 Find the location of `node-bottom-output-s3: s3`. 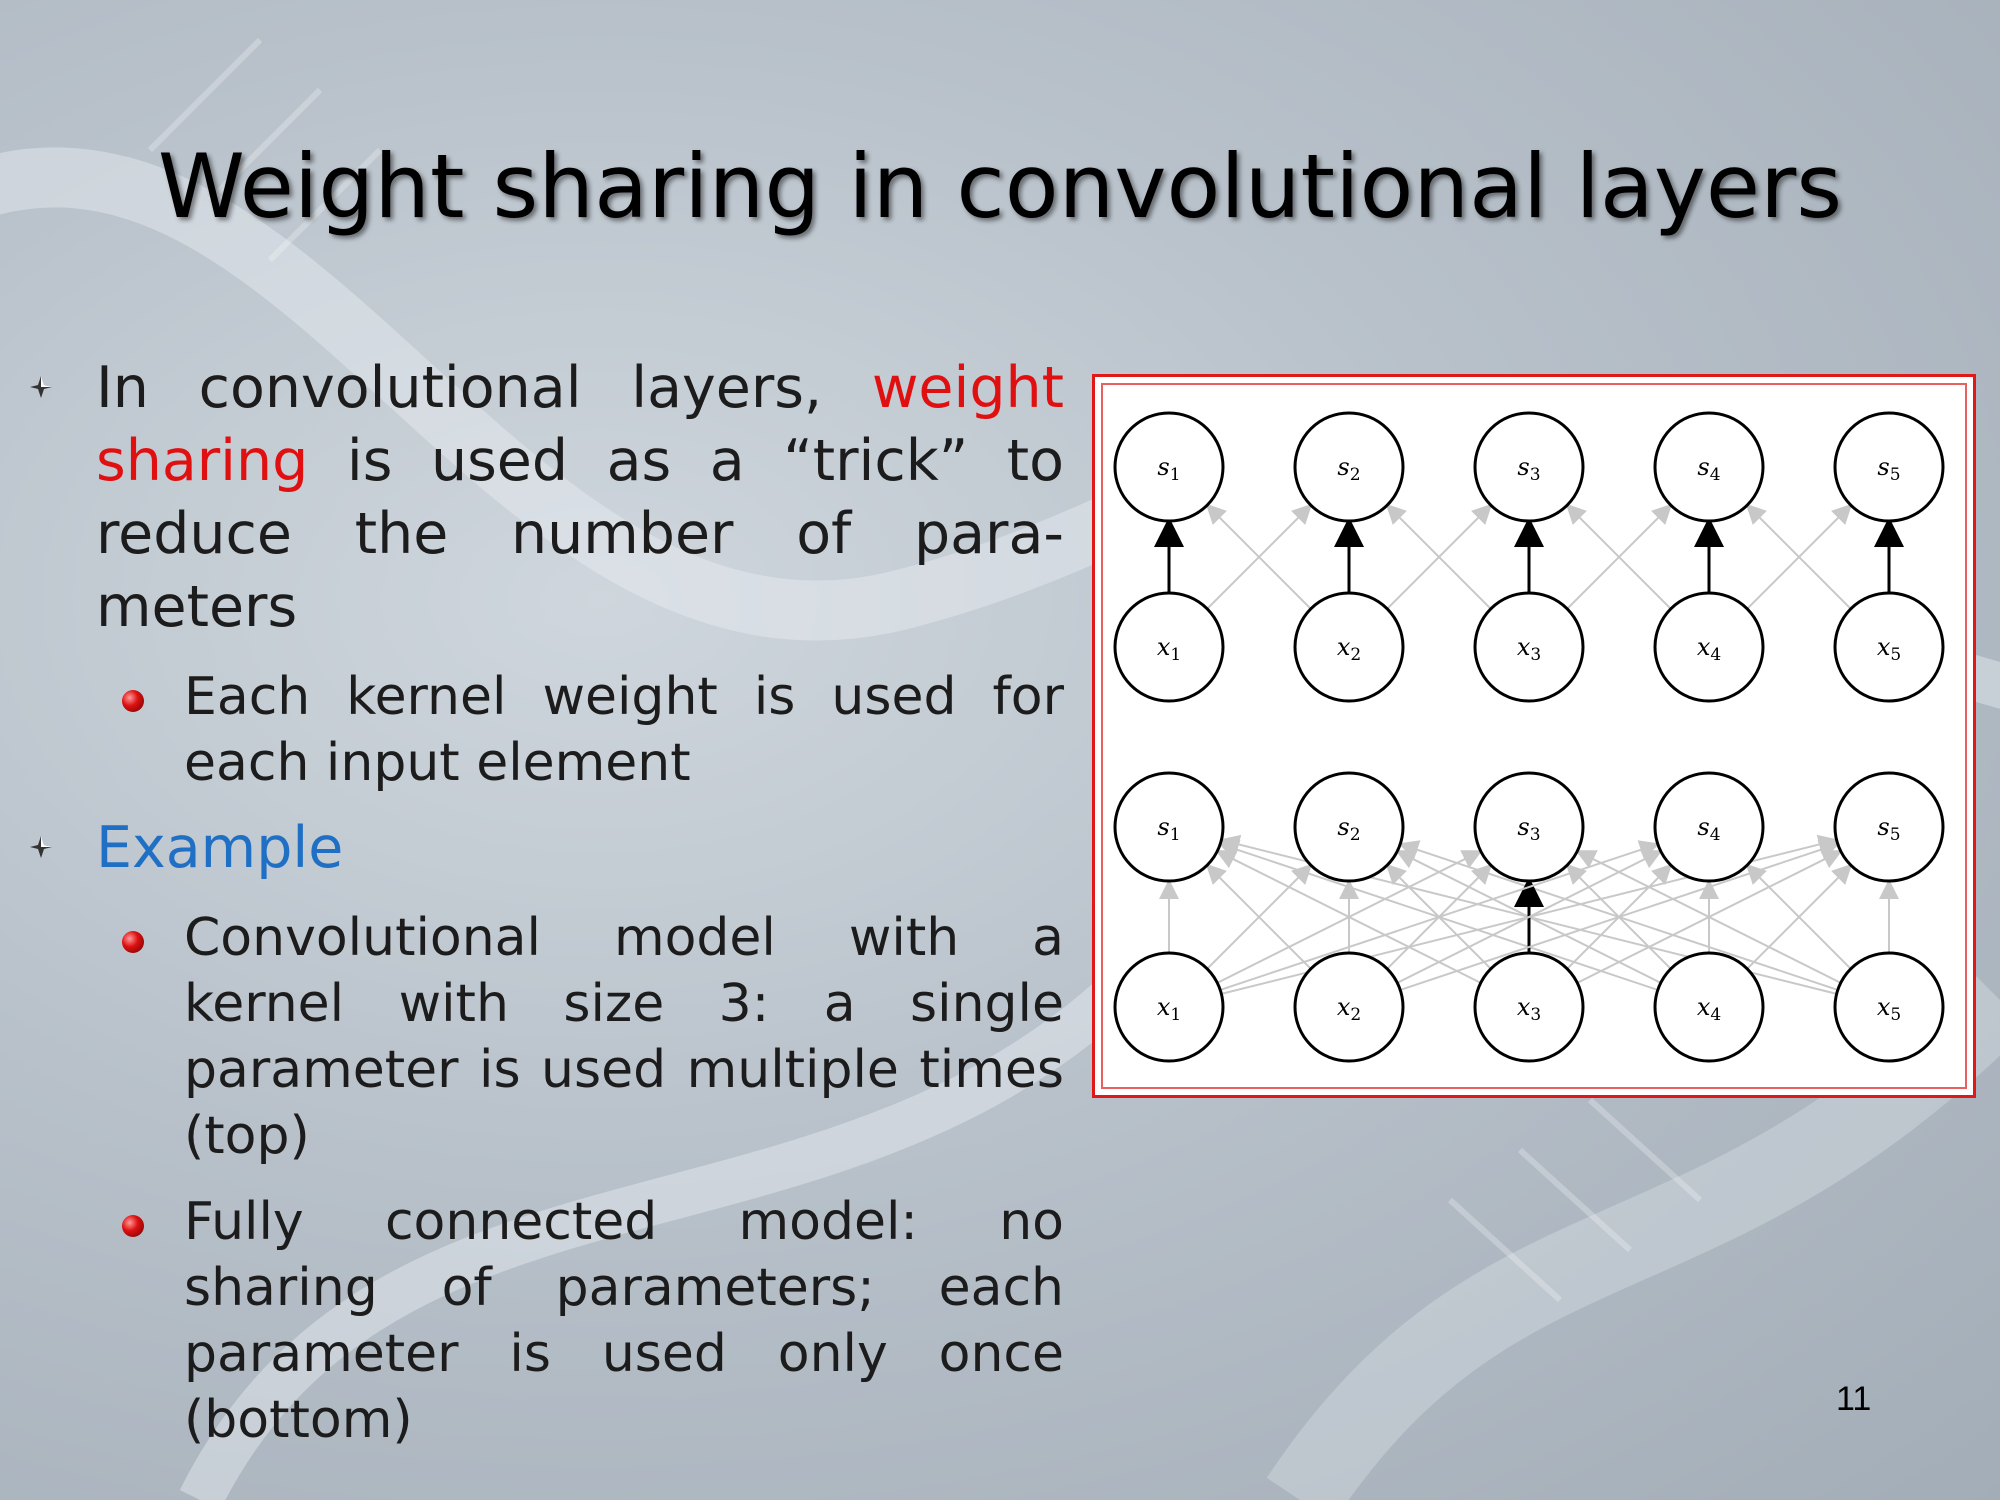

node-bottom-output-s3: s3 is located at coordinates (1529, 827).